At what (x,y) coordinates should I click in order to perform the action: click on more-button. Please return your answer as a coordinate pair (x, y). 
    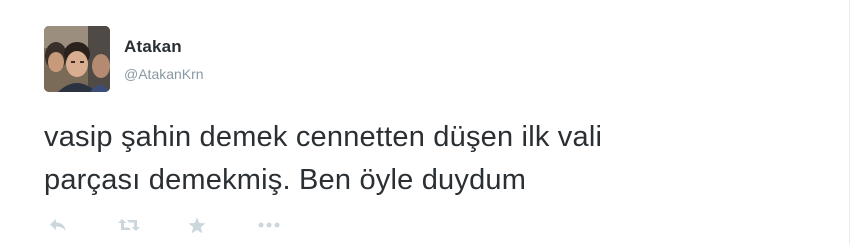
    Looking at the image, I should click on (269, 225).